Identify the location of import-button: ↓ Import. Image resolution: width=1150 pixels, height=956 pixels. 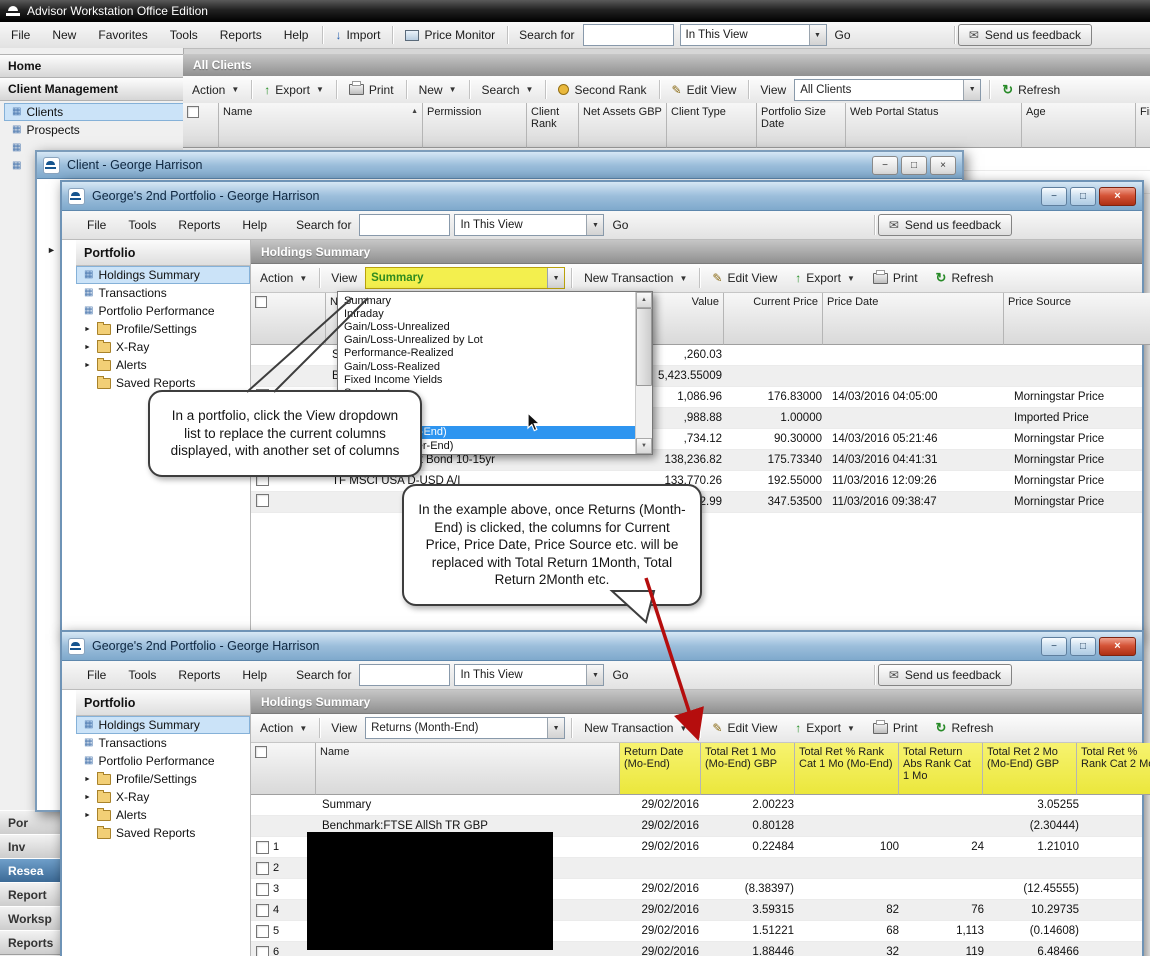
(357, 35).